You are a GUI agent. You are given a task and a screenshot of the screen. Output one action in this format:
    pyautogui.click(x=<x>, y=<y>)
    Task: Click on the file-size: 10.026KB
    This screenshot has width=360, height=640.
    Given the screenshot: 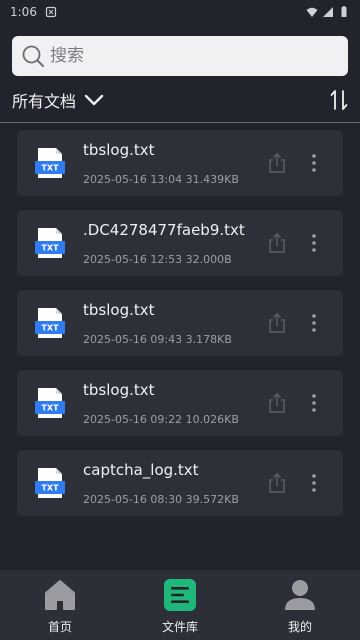 What is the action you would take?
    pyautogui.click(x=212, y=419)
    